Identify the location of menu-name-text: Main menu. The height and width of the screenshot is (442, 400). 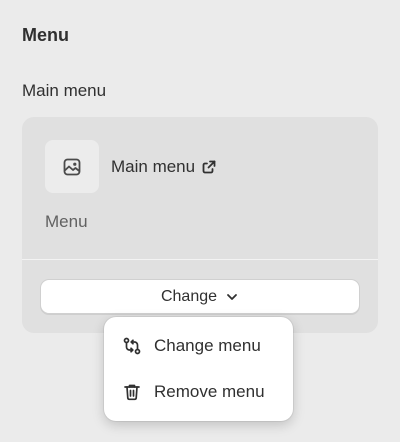
(153, 166).